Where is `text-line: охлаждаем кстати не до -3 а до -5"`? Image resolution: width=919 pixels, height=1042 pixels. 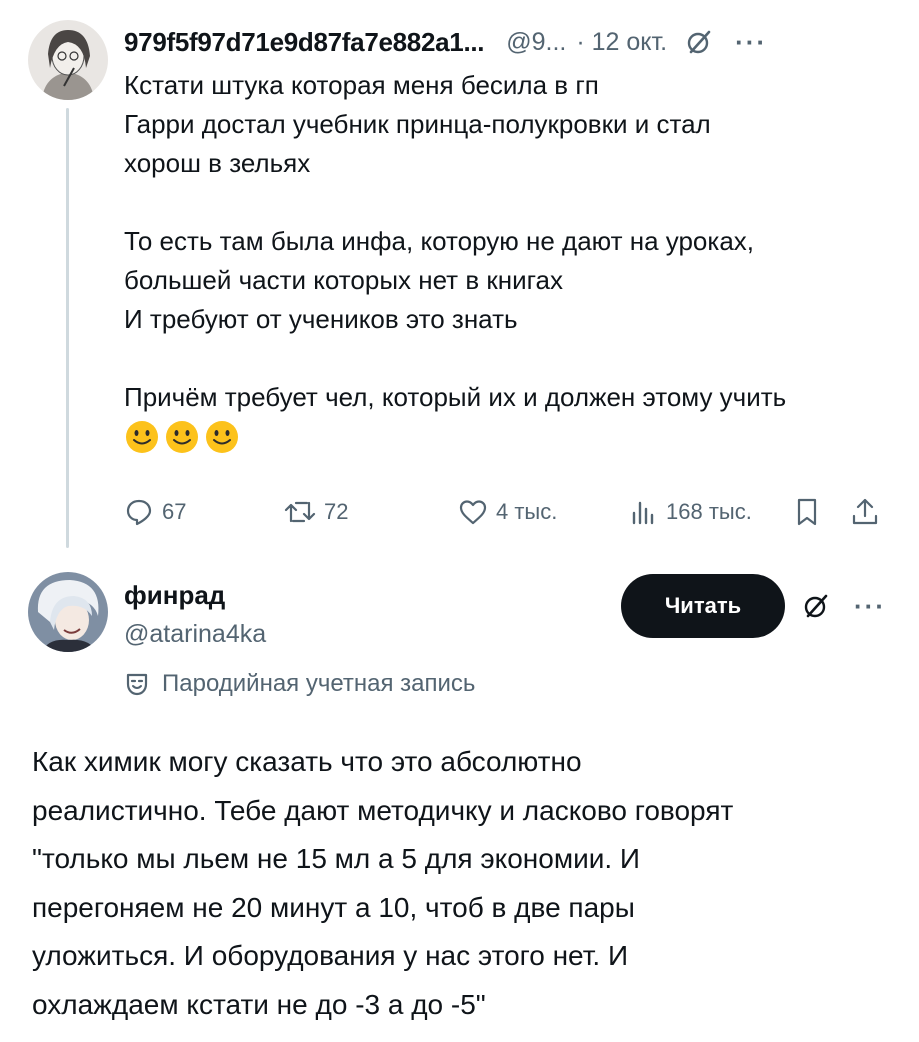 text-line: охлаждаем кстати не до -3 а до -5" is located at coordinates (259, 1004).